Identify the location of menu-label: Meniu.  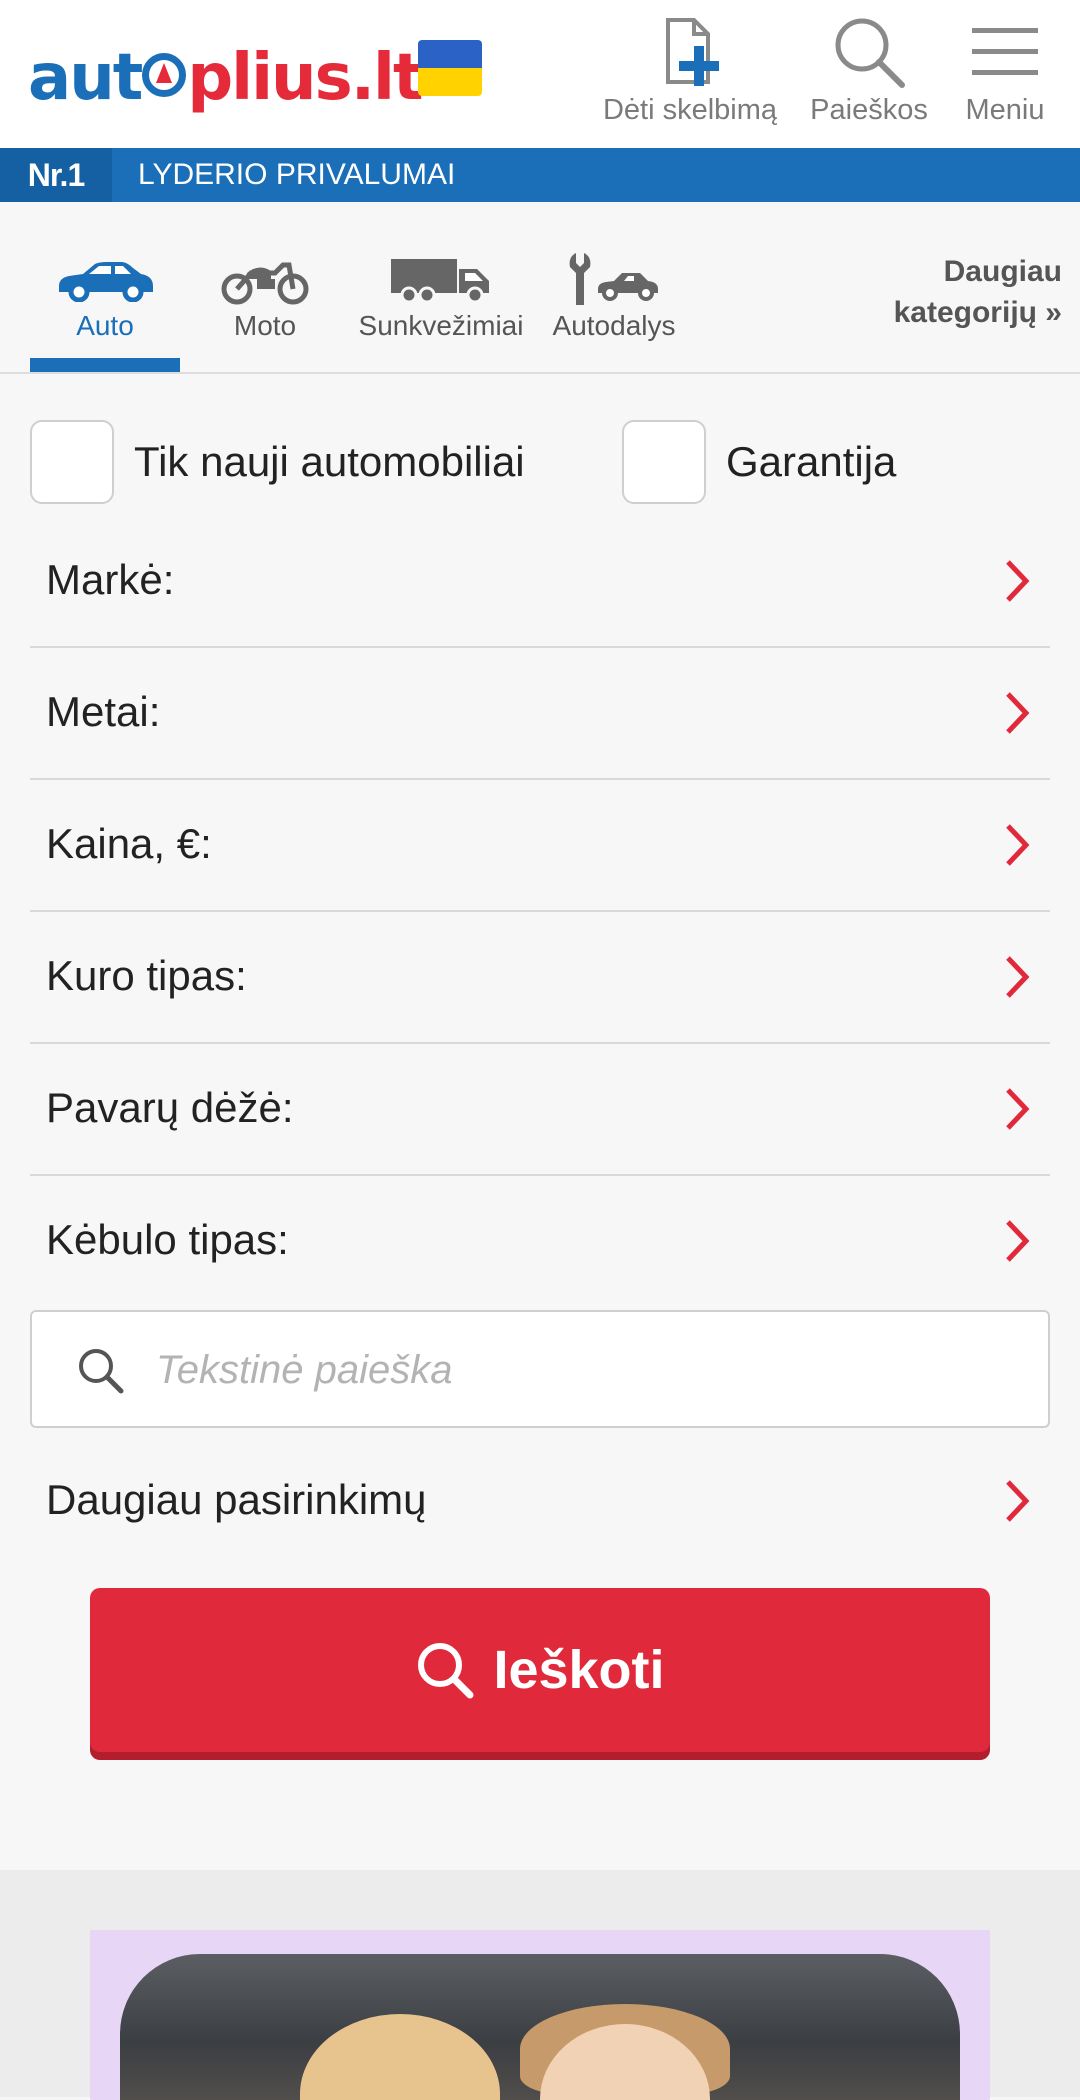
(1005, 110).